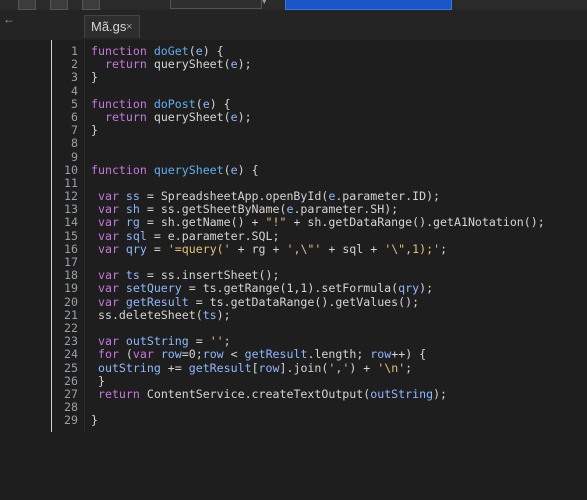 This screenshot has width=587, height=500. Describe the element at coordinates (199, 248) in the screenshot. I see `code-token: '=query('` at that location.